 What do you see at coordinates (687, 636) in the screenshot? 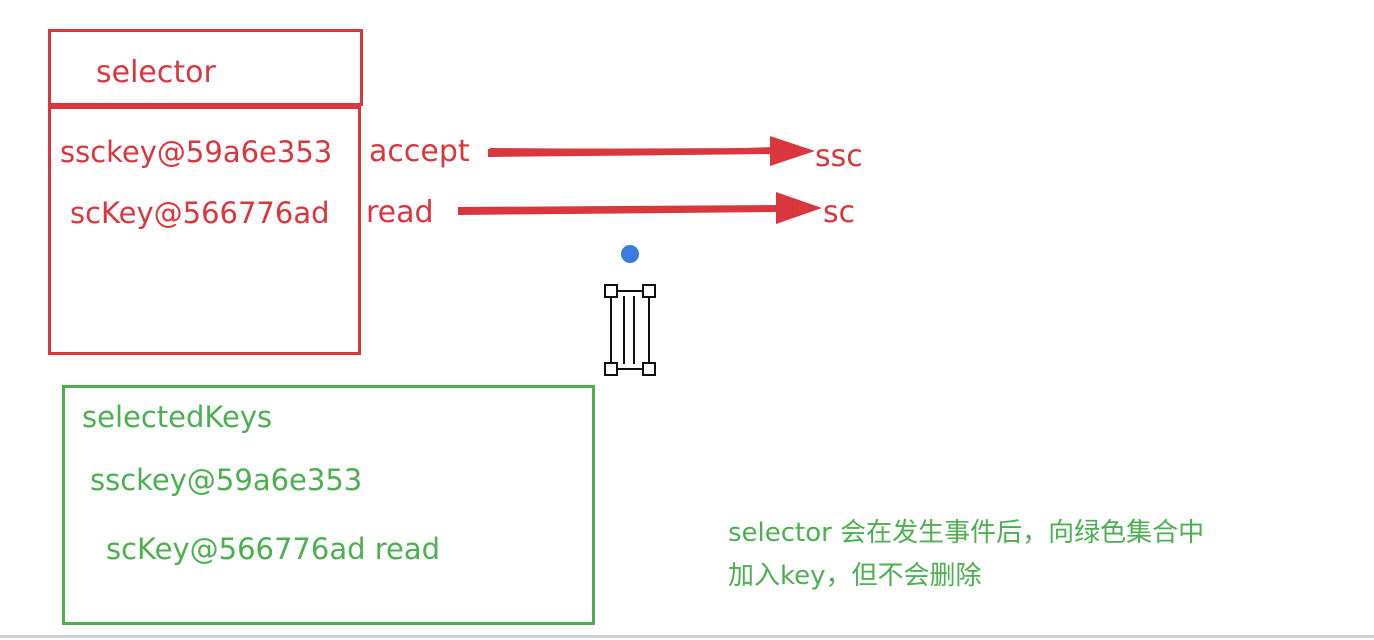
I see `bottom-divider` at bounding box center [687, 636].